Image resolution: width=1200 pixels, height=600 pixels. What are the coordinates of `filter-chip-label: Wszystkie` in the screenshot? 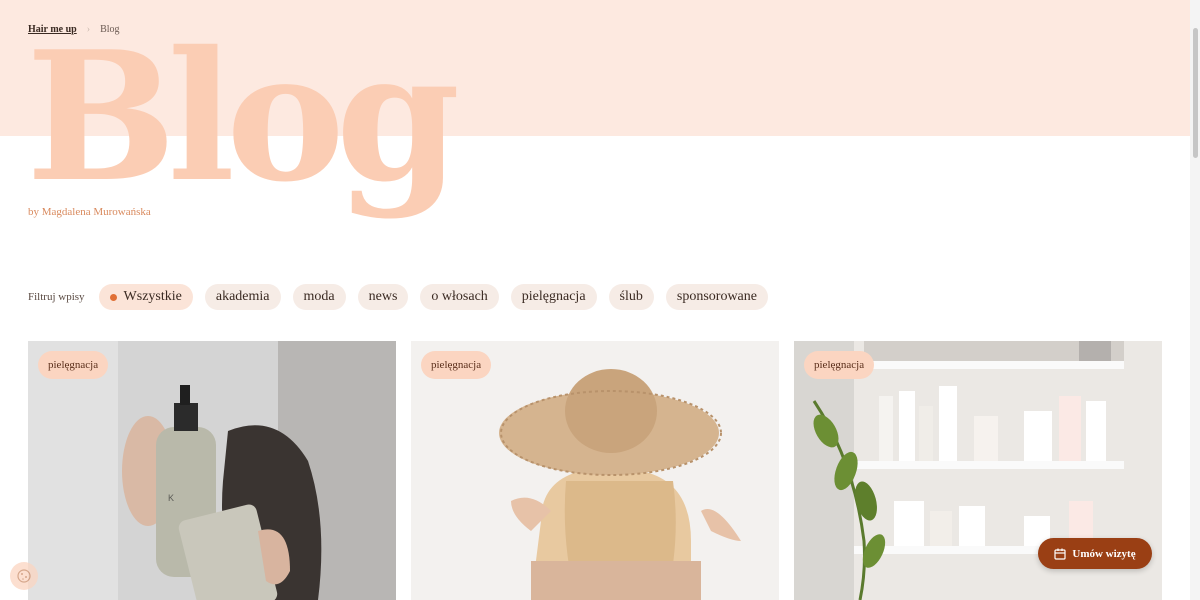 It's located at (152, 296).